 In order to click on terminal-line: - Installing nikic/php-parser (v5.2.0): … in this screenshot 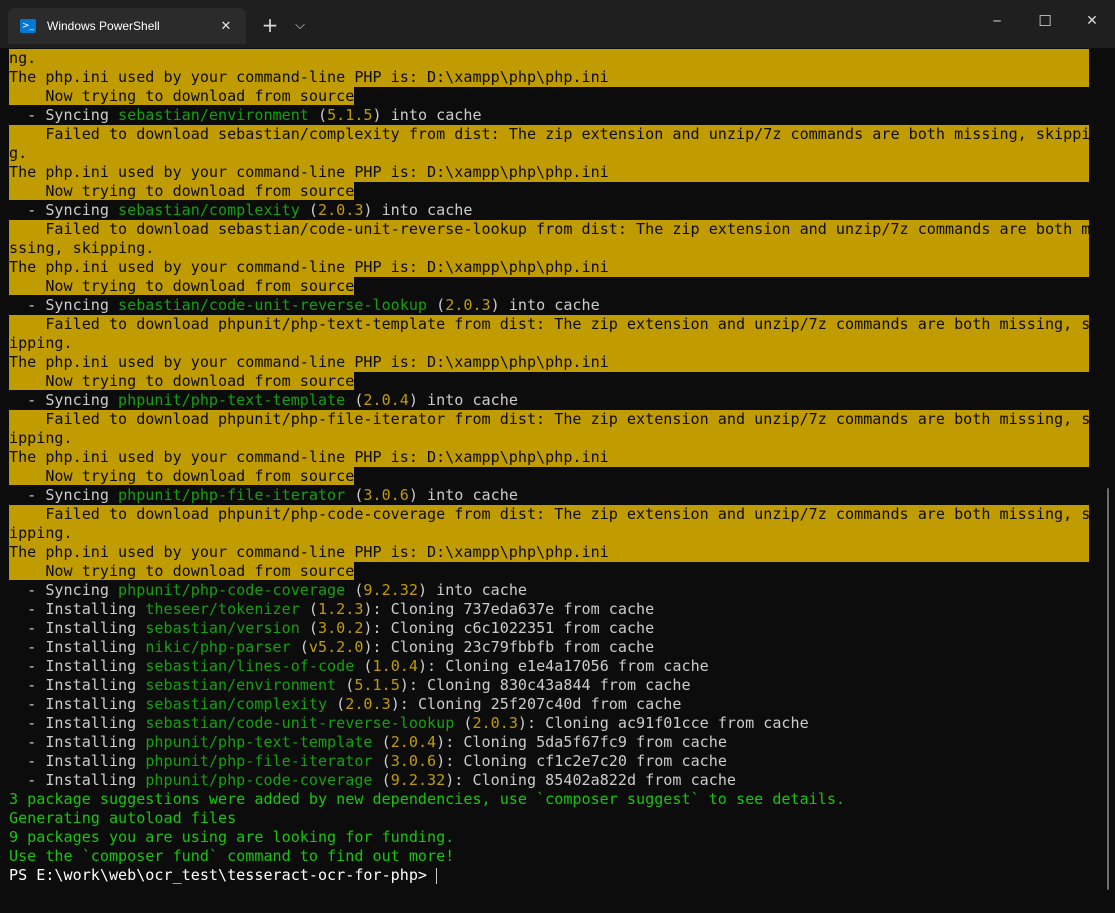, I will do `click(332, 647)`.